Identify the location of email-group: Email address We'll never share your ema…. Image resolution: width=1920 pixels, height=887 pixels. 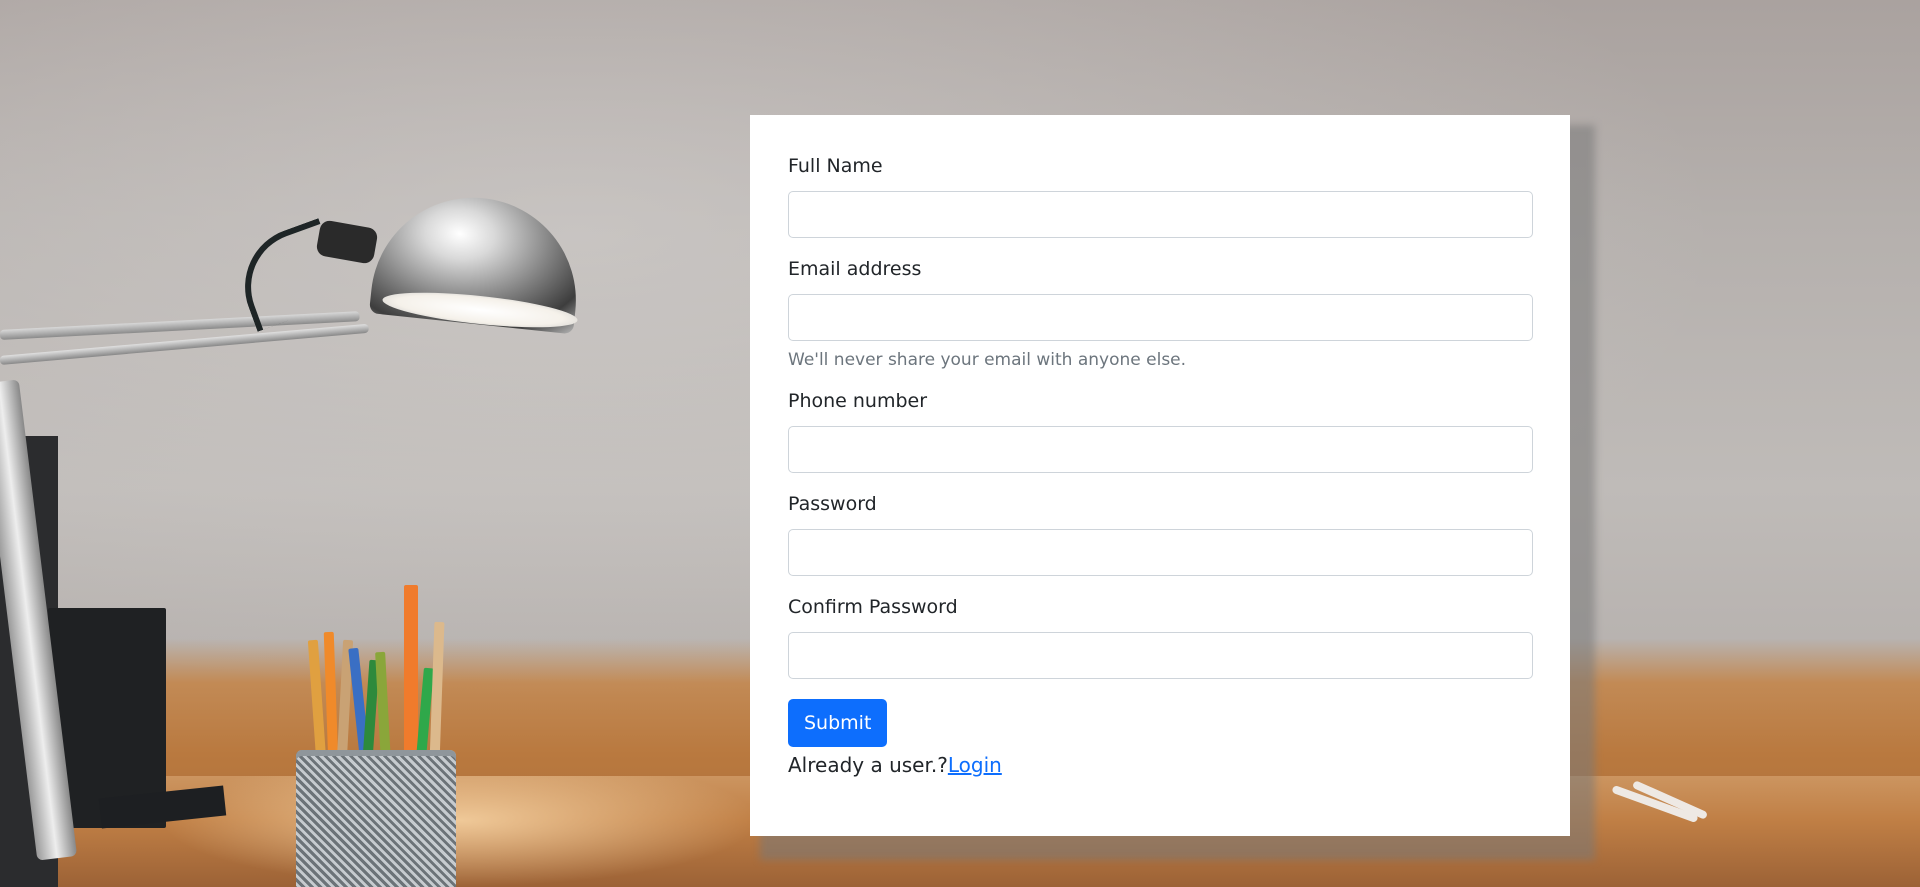
(1160, 314).